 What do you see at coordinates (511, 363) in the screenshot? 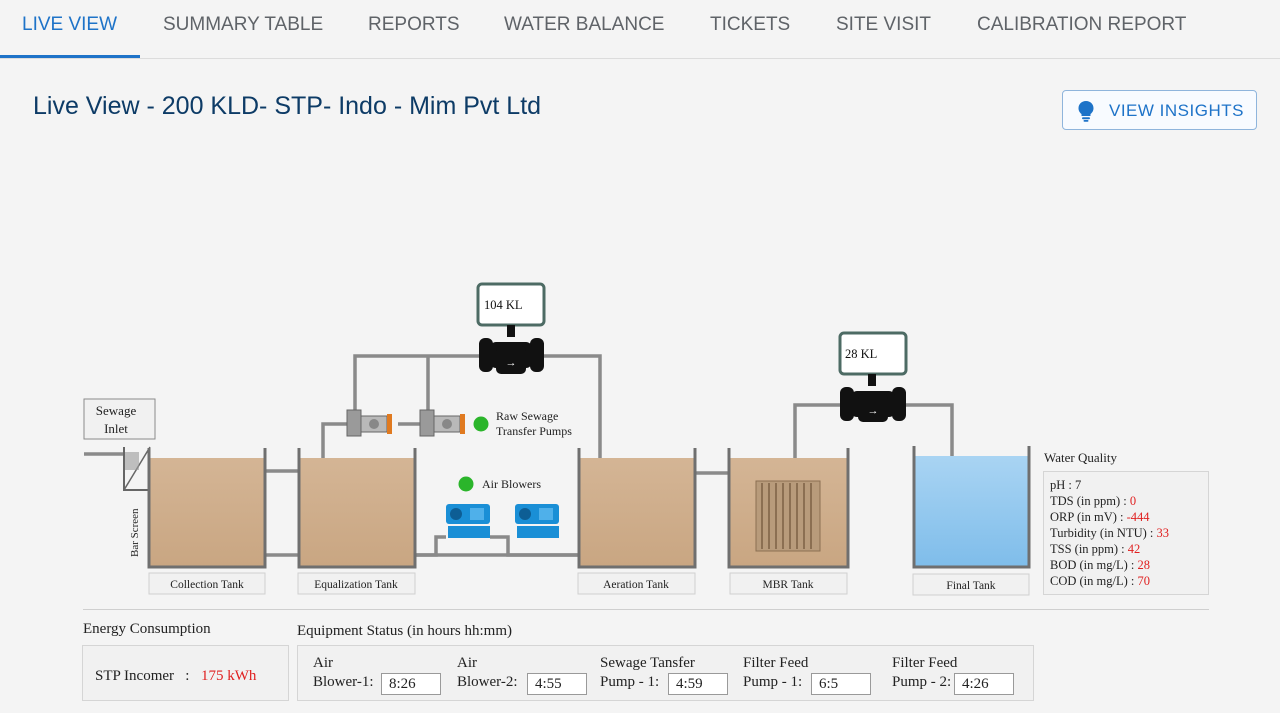
I see `flow-arrow-icon: →` at bounding box center [511, 363].